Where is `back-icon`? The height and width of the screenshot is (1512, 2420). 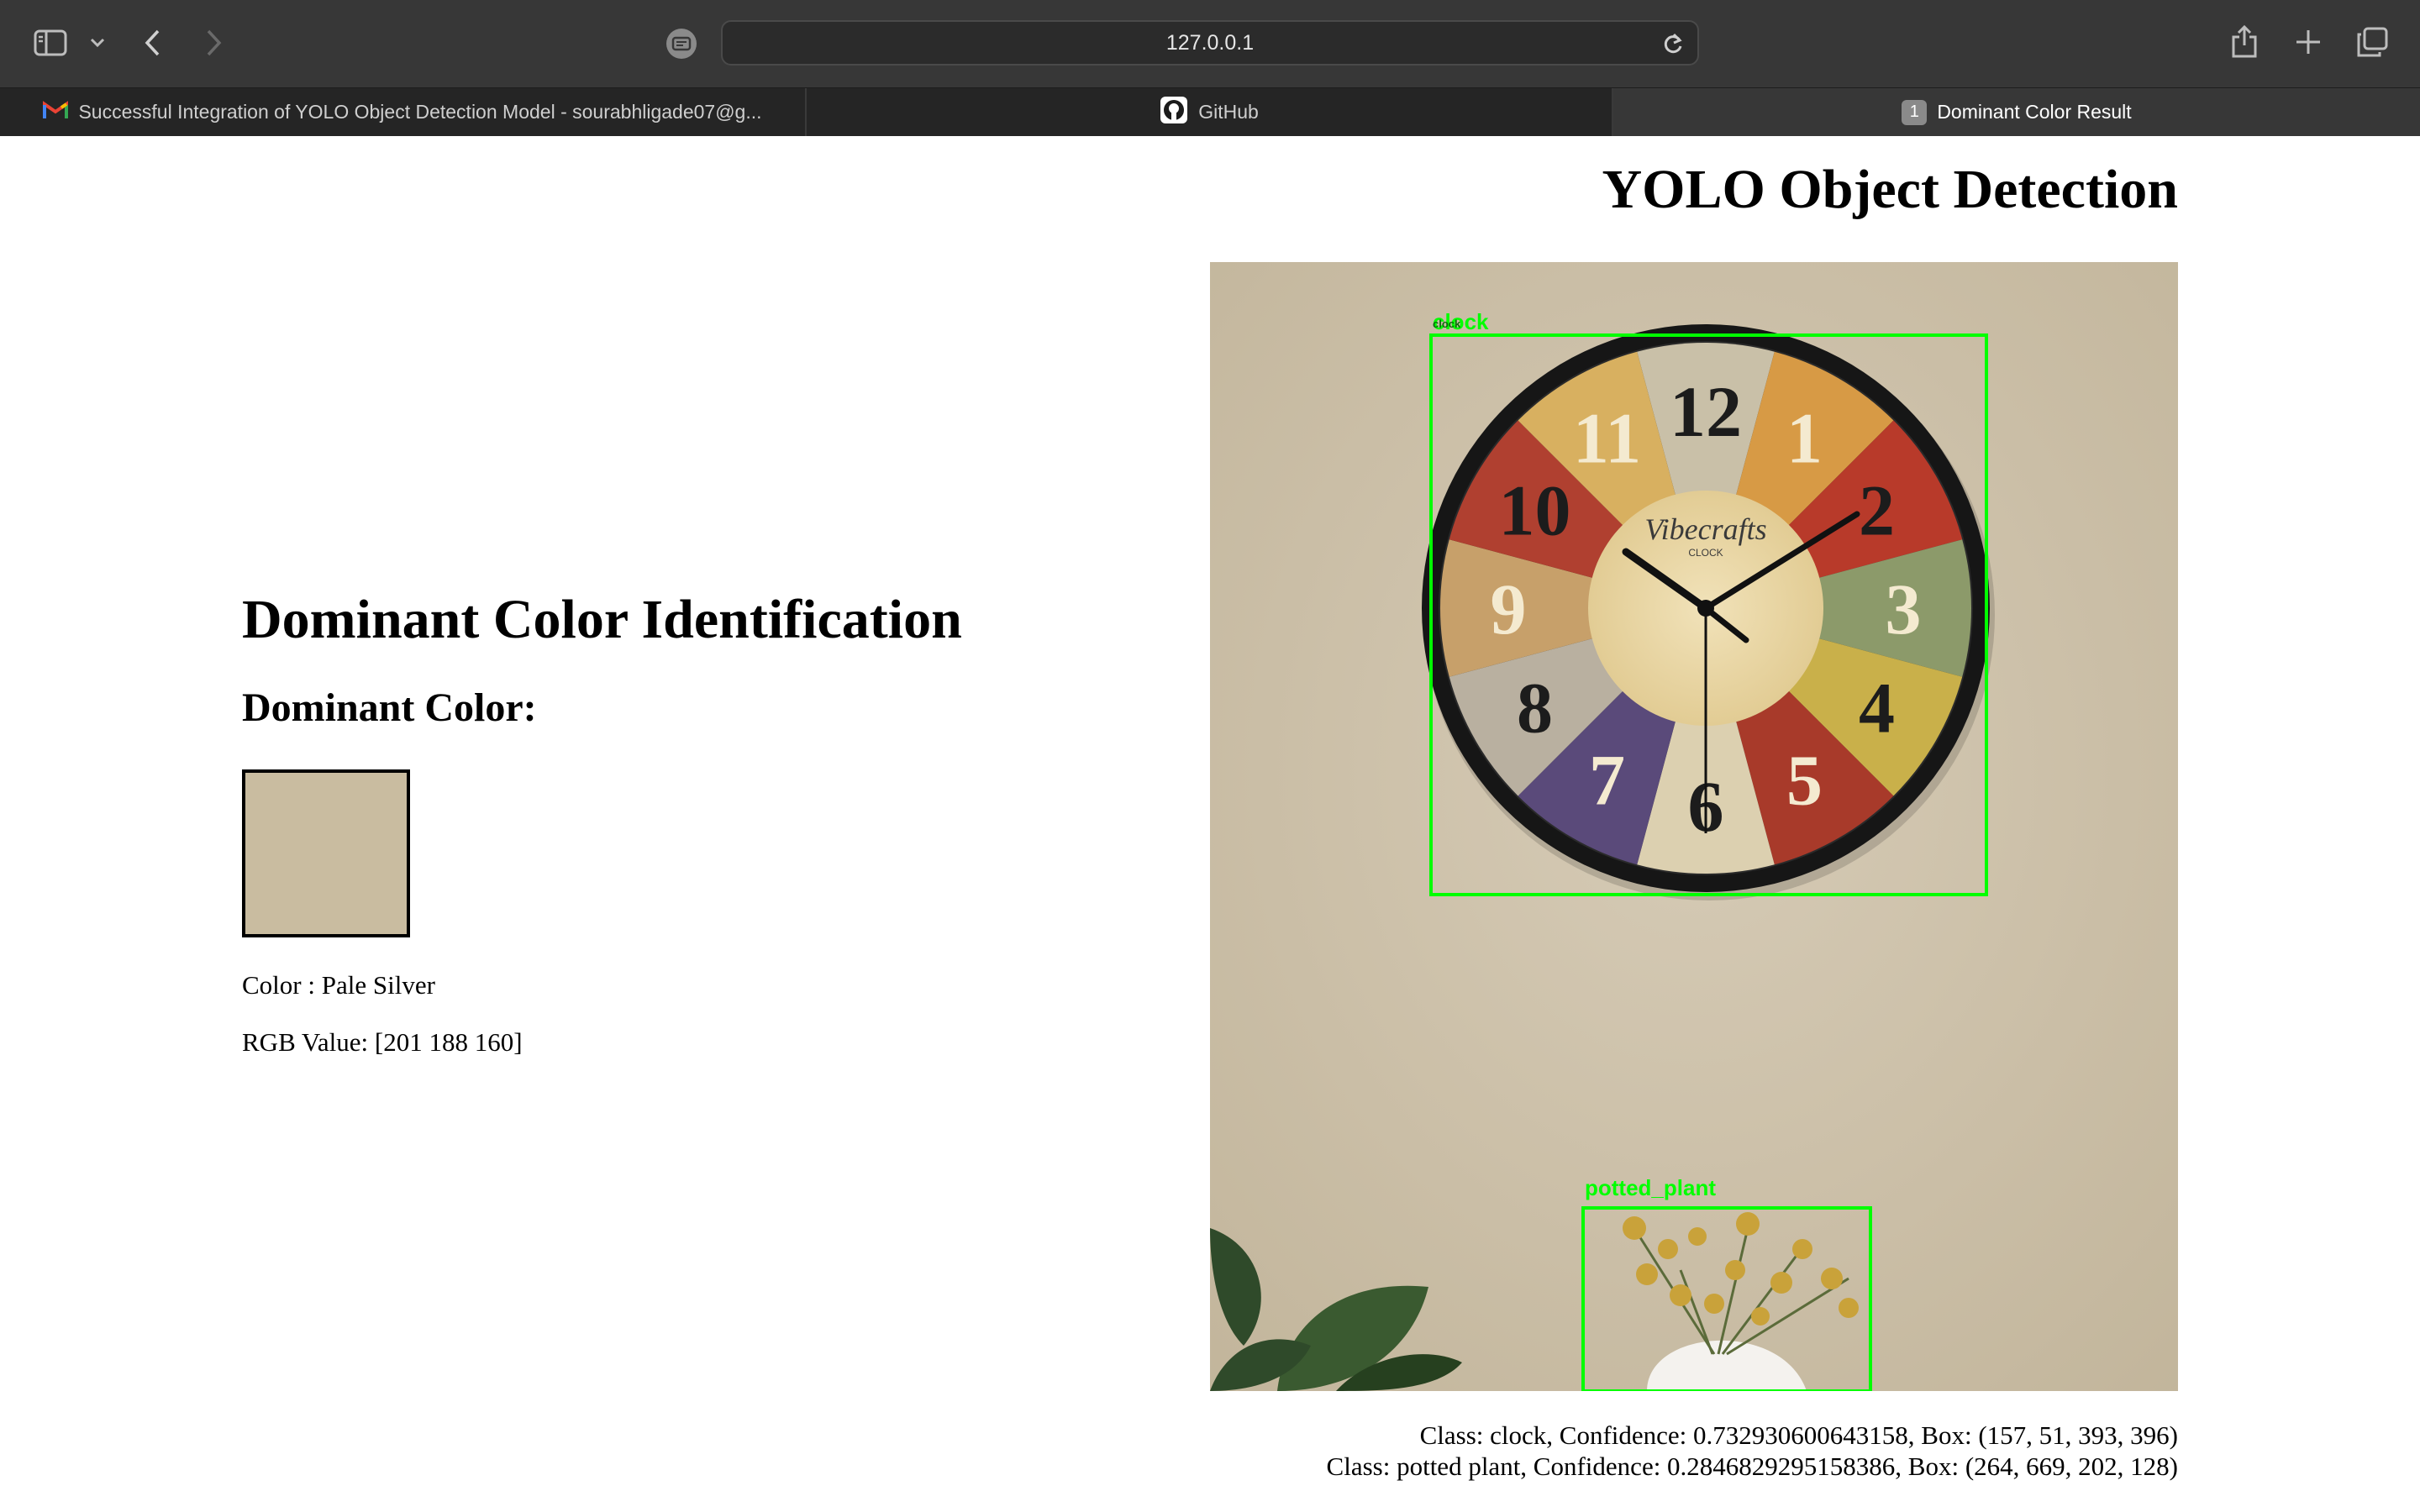 back-icon is located at coordinates (153, 43).